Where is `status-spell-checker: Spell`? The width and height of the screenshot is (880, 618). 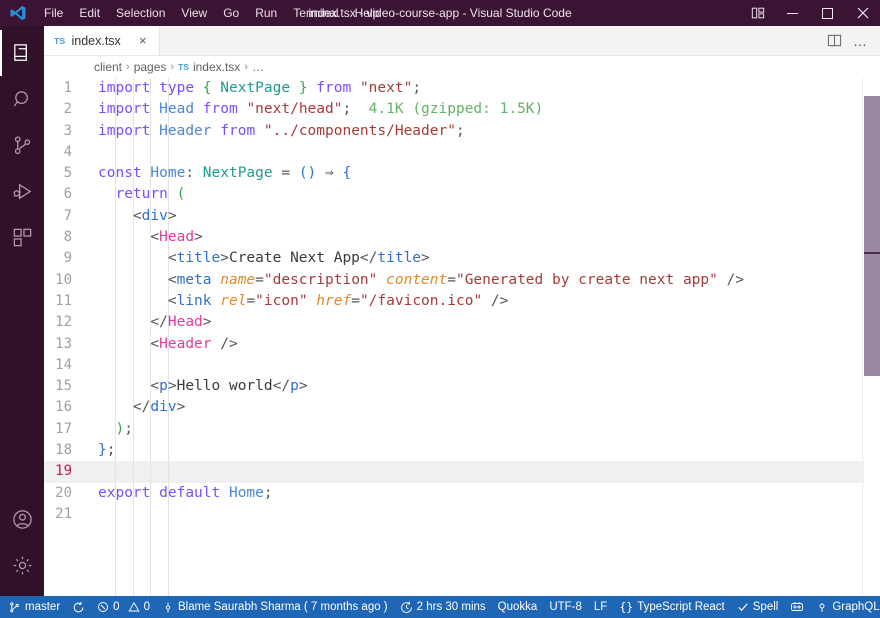
status-spell-checker: Spell is located at coordinates (758, 607).